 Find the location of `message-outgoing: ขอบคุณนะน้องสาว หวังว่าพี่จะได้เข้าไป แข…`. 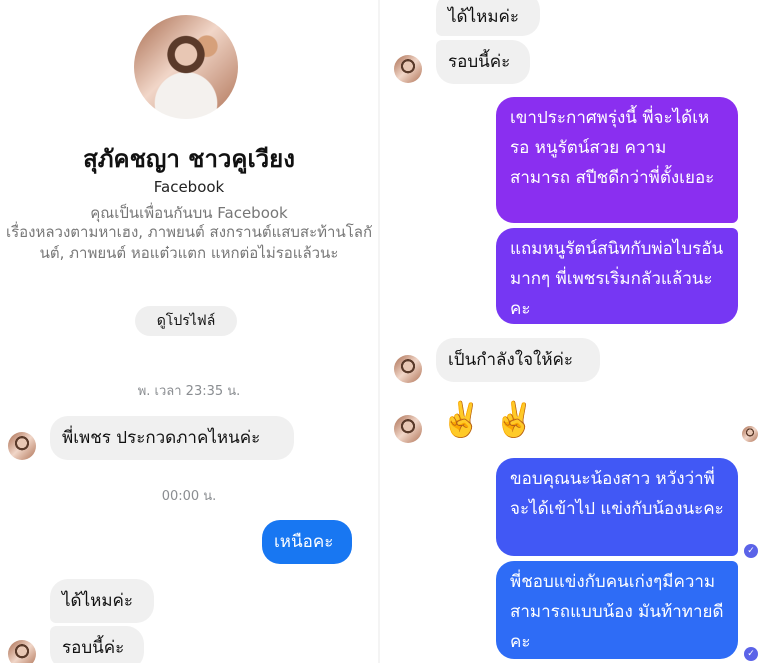

message-outgoing: ขอบคุณนะน้องสาว หวังว่าพี่จะได้เข้าไป แข… is located at coordinates (617, 507).